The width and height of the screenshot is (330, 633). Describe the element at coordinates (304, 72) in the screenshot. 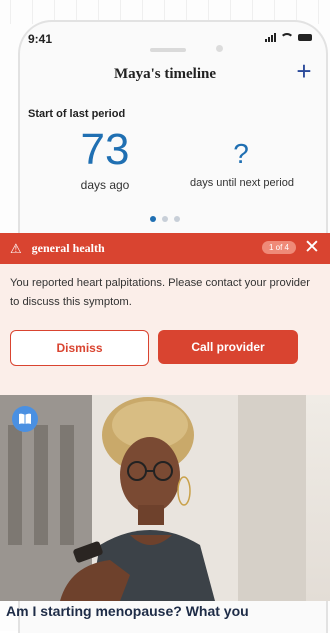

I see `add-button: +` at that location.